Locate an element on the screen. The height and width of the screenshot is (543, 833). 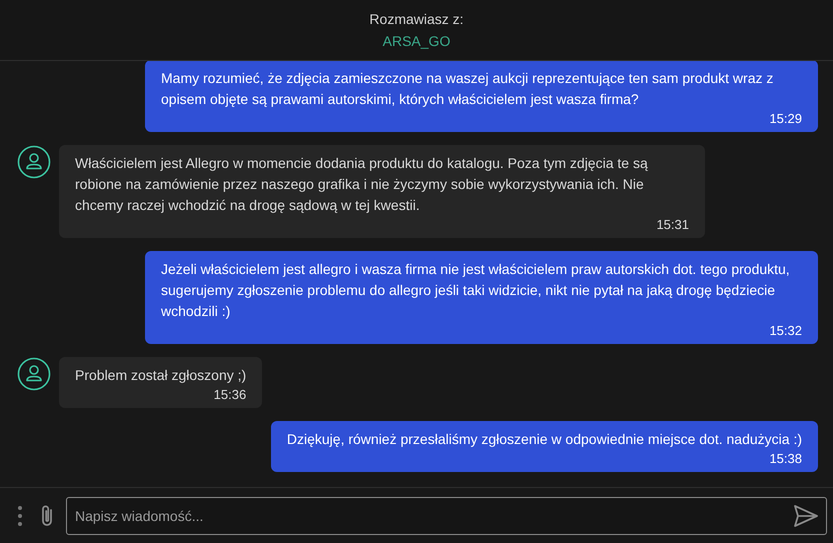
message-time: 15:36 is located at coordinates (230, 395).